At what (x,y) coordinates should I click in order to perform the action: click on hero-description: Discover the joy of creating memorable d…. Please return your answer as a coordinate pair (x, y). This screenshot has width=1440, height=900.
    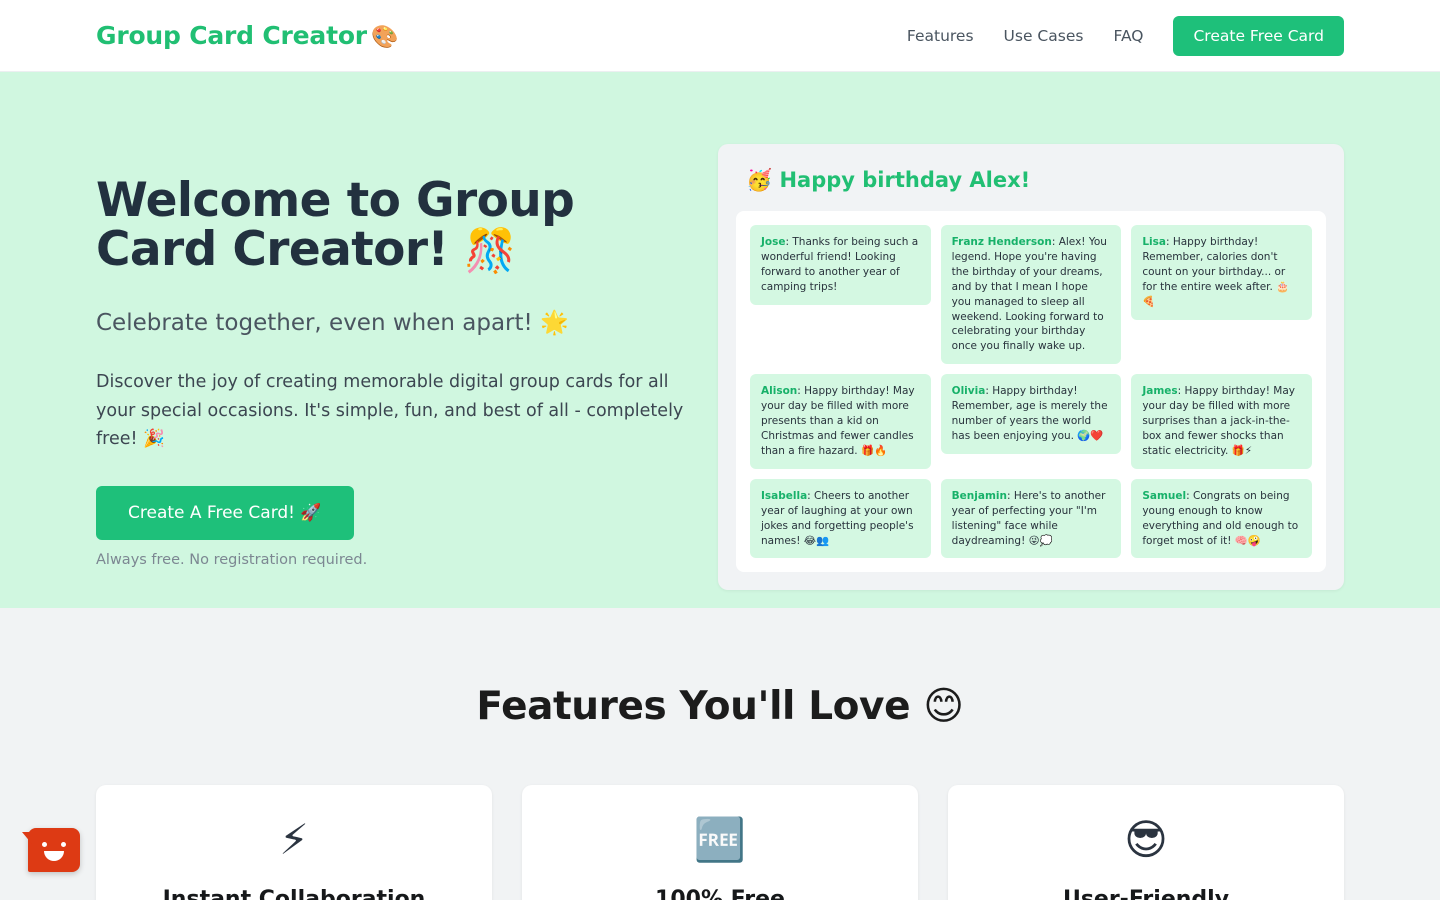
    Looking at the image, I should click on (390, 410).